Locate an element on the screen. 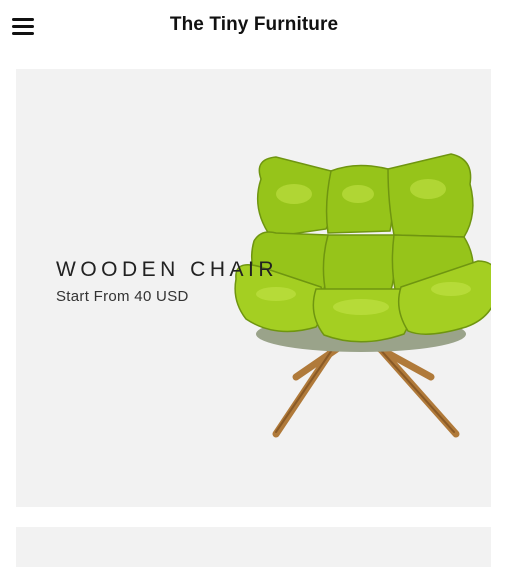 The width and height of the screenshot is (508, 567). site-title: The Tiny Furniture is located at coordinates (254, 25).